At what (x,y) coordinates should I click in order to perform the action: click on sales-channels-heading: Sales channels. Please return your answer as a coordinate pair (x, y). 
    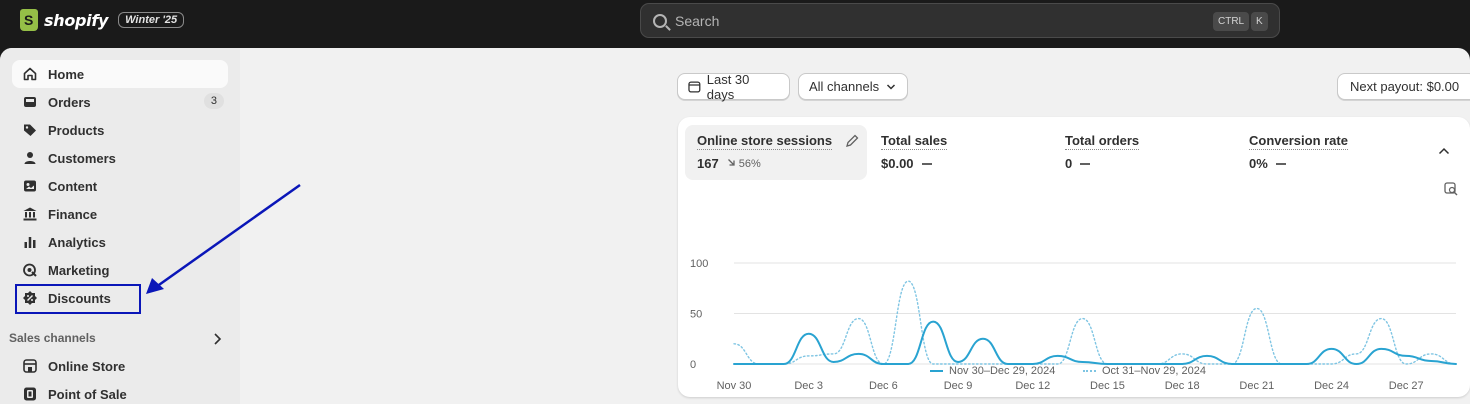
    Looking at the image, I should click on (52, 338).